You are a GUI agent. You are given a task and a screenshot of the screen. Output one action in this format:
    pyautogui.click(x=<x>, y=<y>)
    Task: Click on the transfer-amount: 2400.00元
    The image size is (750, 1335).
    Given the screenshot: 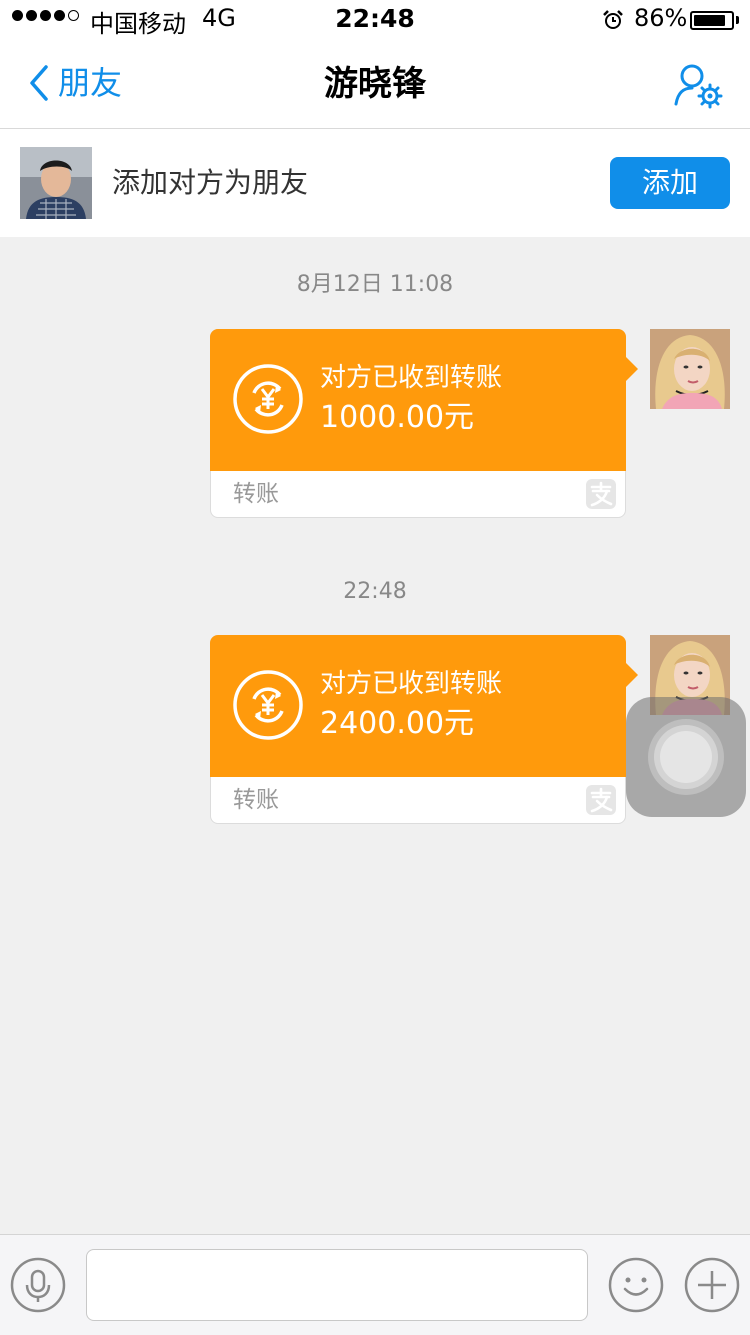 What is the action you would take?
    pyautogui.click(x=397, y=723)
    